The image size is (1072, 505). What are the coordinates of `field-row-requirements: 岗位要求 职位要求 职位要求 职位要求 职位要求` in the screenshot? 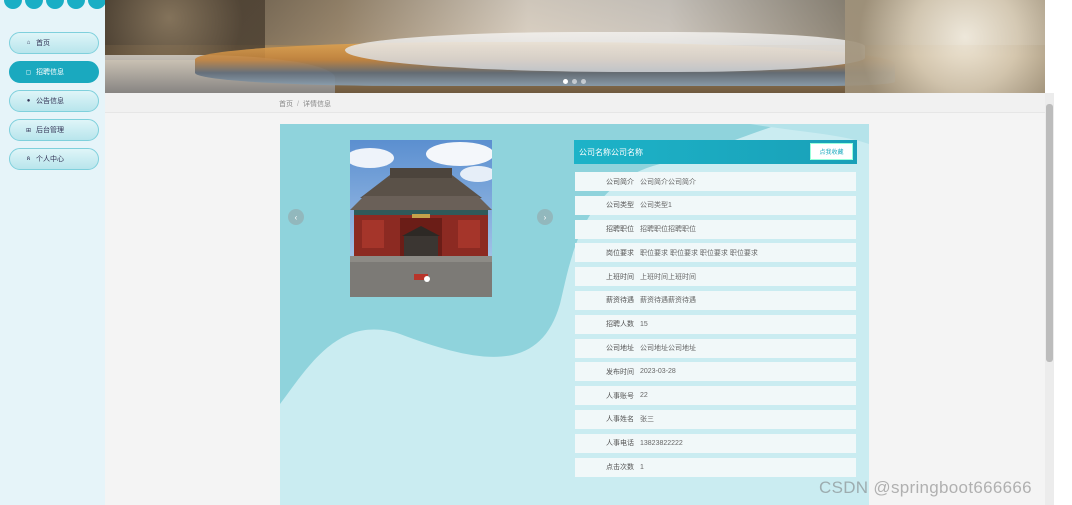 It's located at (715, 253).